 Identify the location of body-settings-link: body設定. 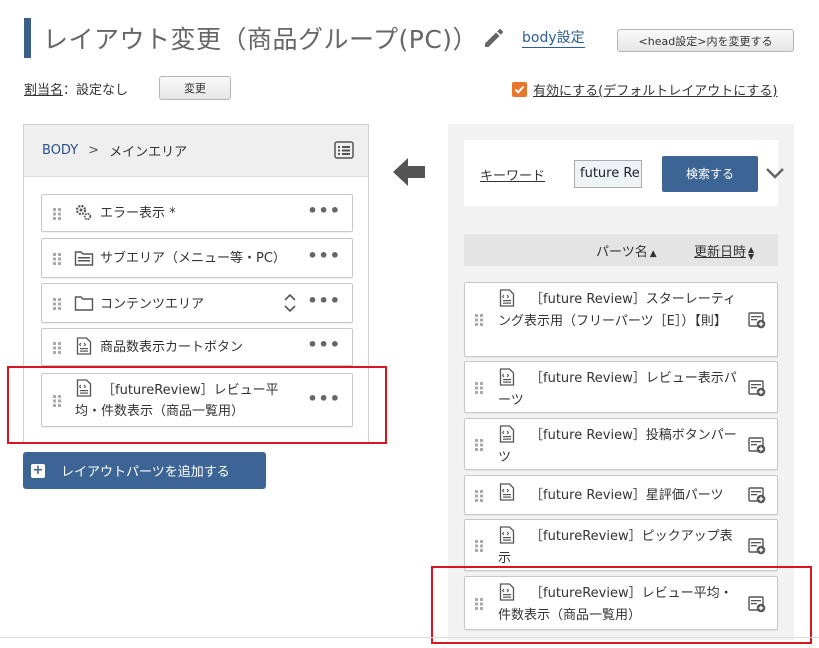
(553, 39).